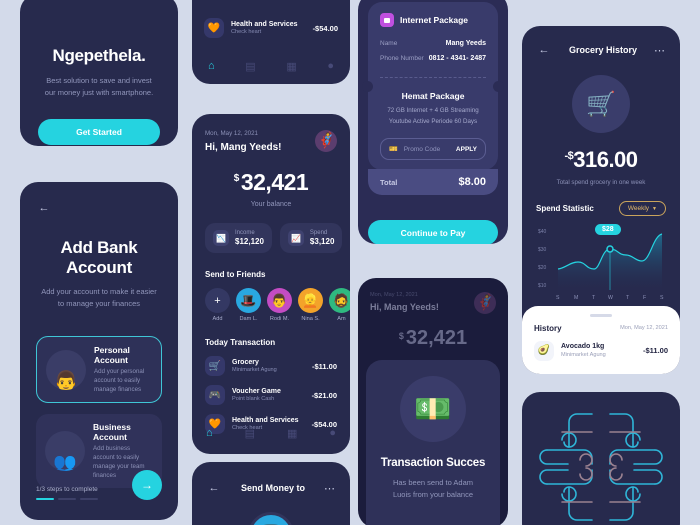 This screenshot has width=700, height=525. What do you see at coordinates (246, 32) in the screenshot?
I see `transaction-desc: Check heart` at bounding box center [246, 32].